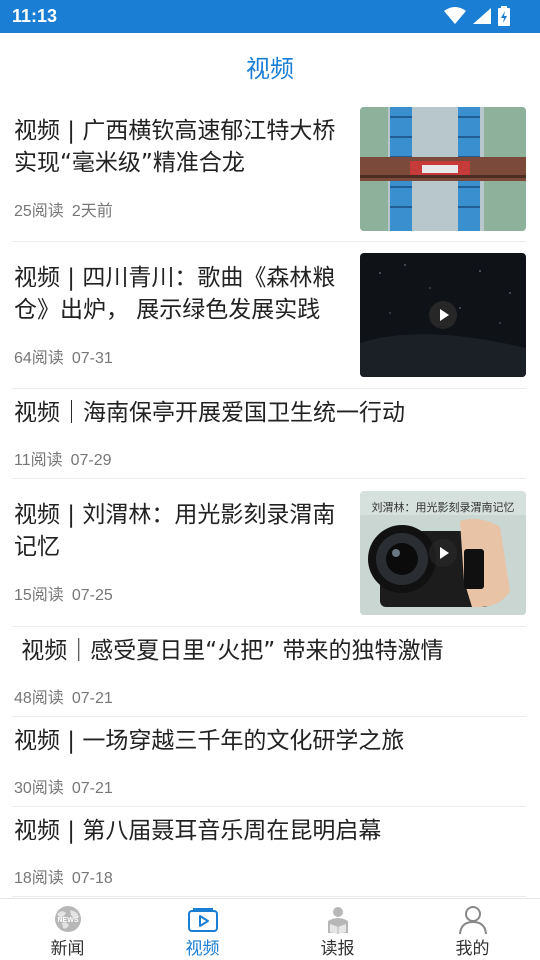 This screenshot has width=540, height=960. What do you see at coordinates (39, 595) in the screenshot?
I see `read-count: 15阅读` at bounding box center [39, 595].